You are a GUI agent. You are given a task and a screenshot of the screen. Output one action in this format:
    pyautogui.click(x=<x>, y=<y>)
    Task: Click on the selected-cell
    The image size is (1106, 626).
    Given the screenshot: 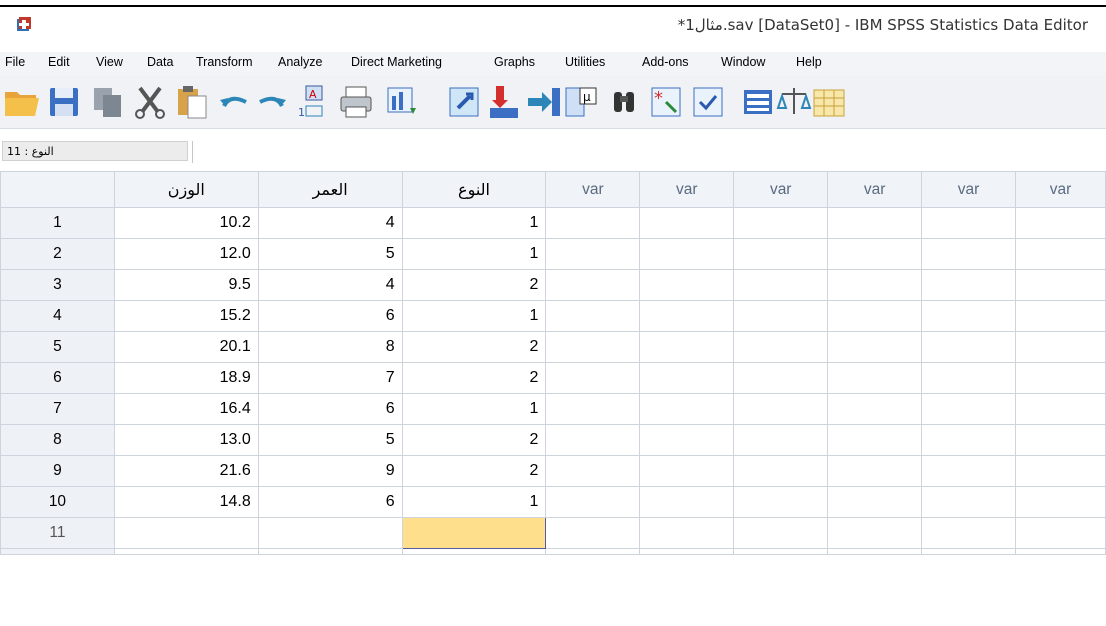 What is the action you would take?
    pyautogui.click(x=474, y=533)
    